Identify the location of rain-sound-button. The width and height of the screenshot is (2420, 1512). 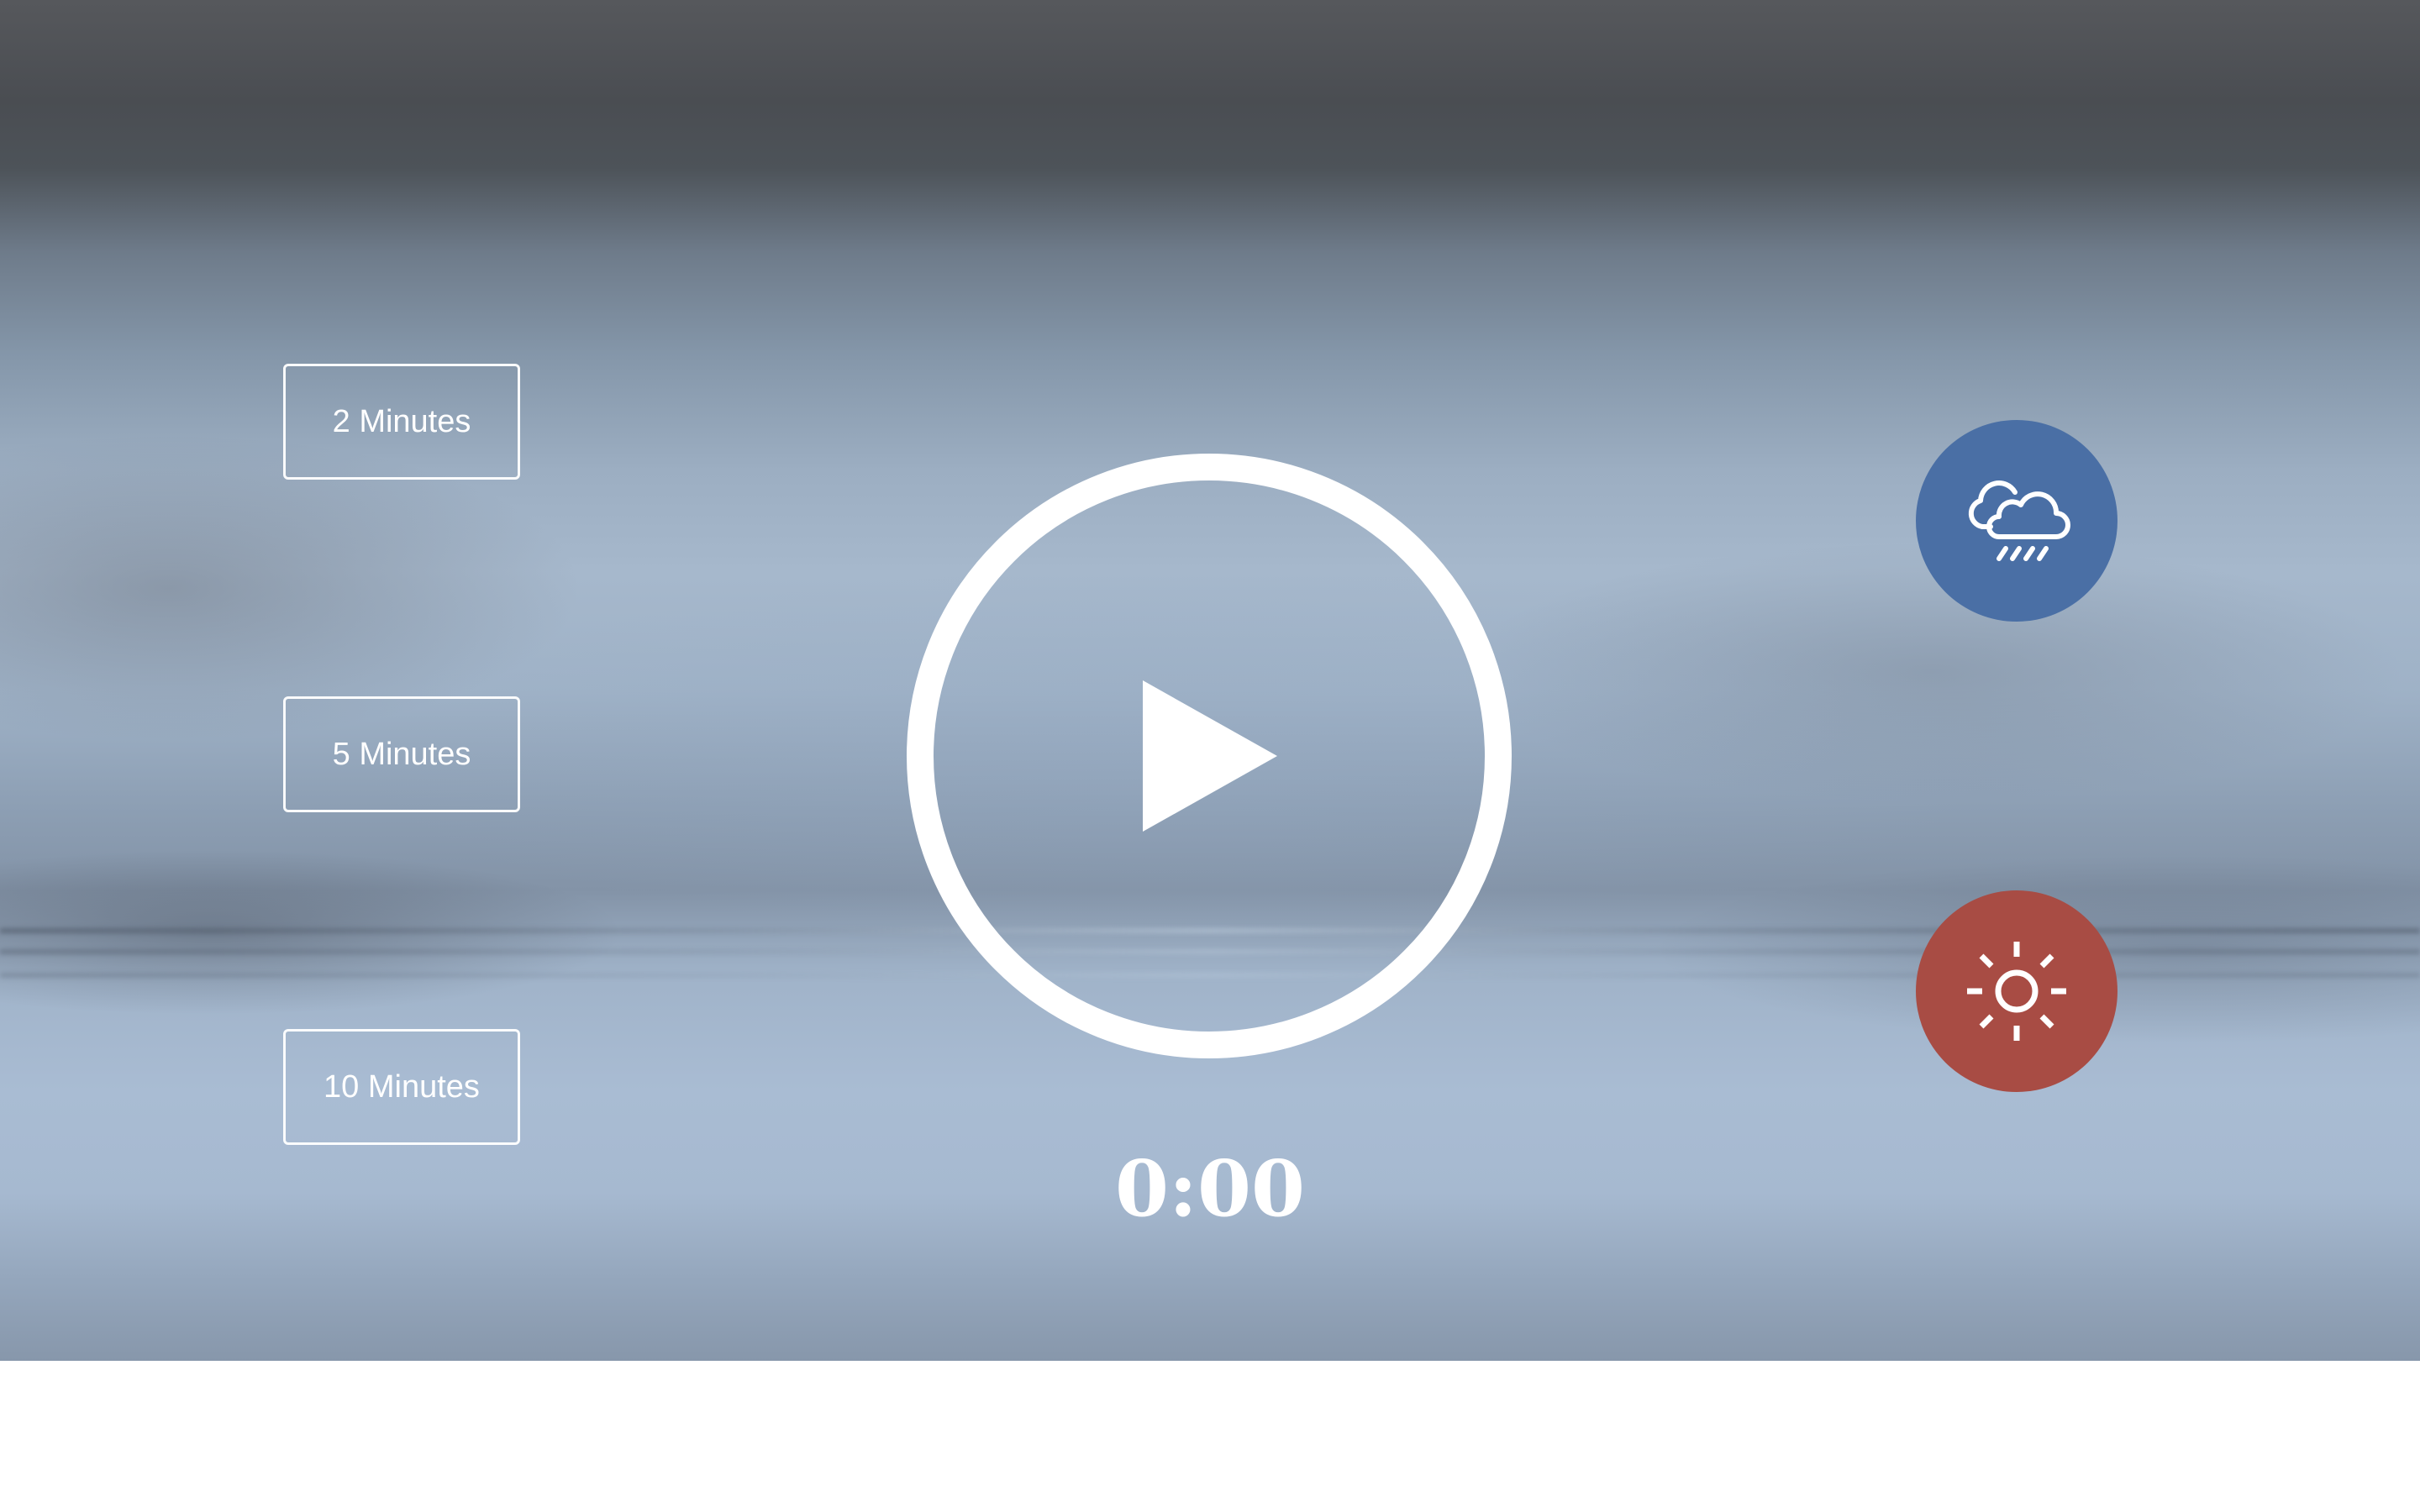
(2017, 521).